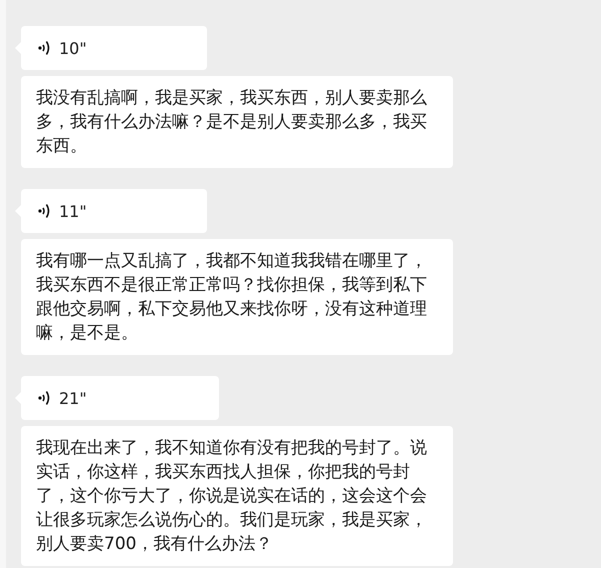  What do you see at coordinates (237, 297) in the screenshot?
I see `message-bubble: 我有哪一点又乱搞了，我都不知道我我错在哪里了，我买东西不是很正常正常吗？找你担保，我等到私下跟他交易啊，私下交易他又来找你呀，没有这种道理嘛，是不是。` at bounding box center [237, 297].